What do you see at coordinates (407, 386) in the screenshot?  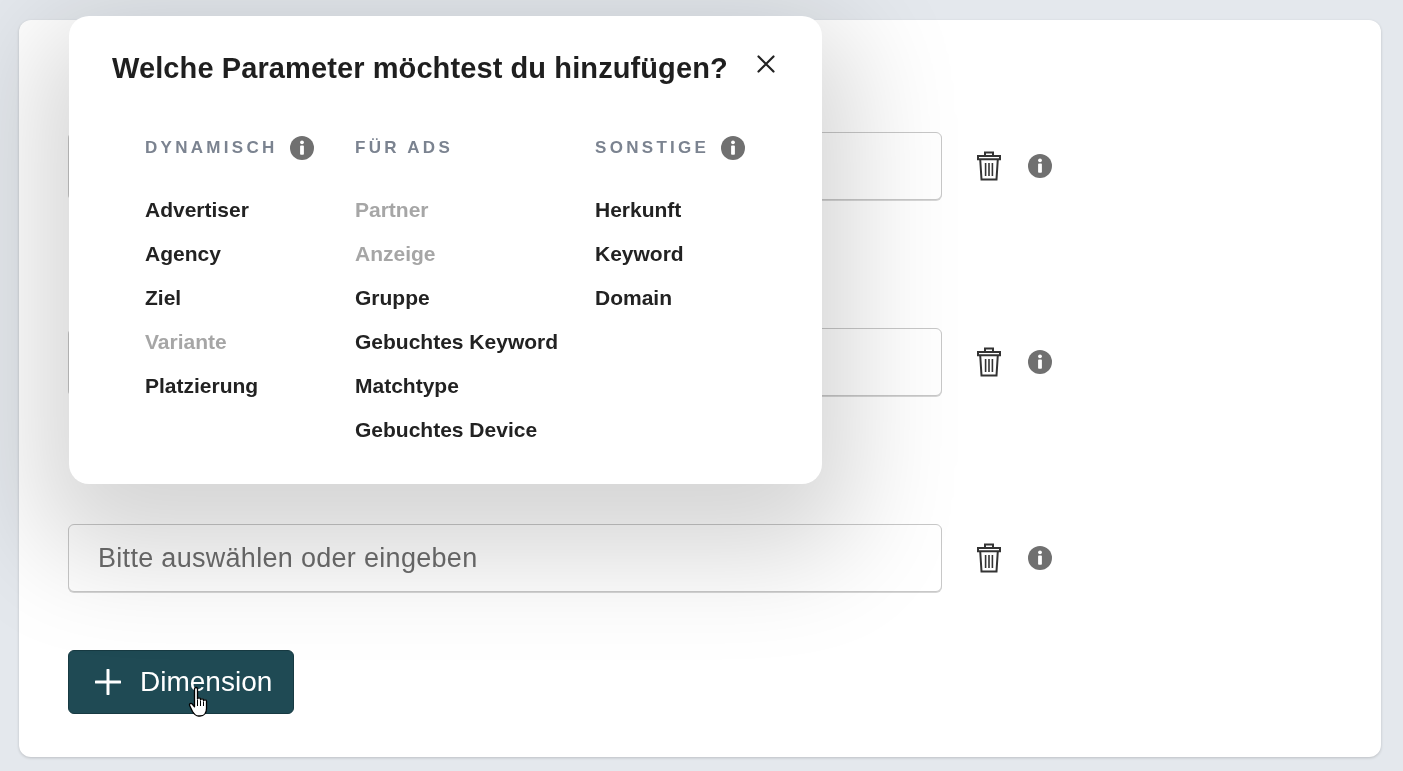 I see `parameter-option: Matchtype` at bounding box center [407, 386].